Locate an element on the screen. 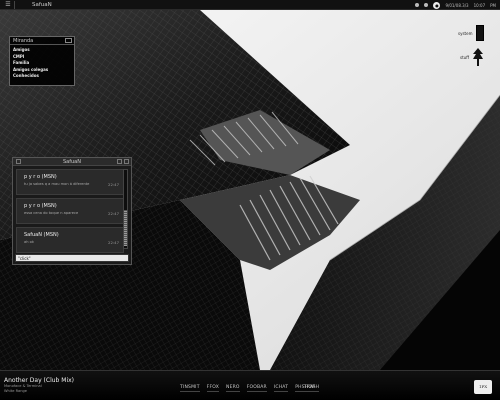 The image size is (500, 400). top-menu-bar: ☰ SafuaN ● 9/01/08.3/3 10:07 PM is located at coordinates (250, 5).